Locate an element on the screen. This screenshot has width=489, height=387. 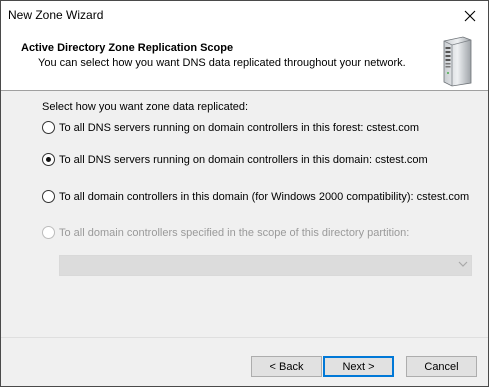
partition-dropdown is located at coordinates (265, 265).